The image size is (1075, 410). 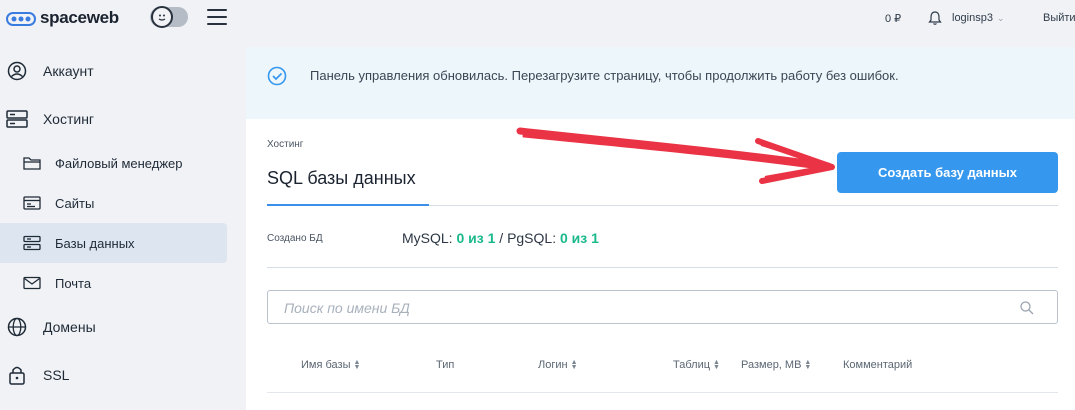 What do you see at coordinates (69, 119) in the screenshot?
I see `sidebar-item-label: Хостинг` at bounding box center [69, 119].